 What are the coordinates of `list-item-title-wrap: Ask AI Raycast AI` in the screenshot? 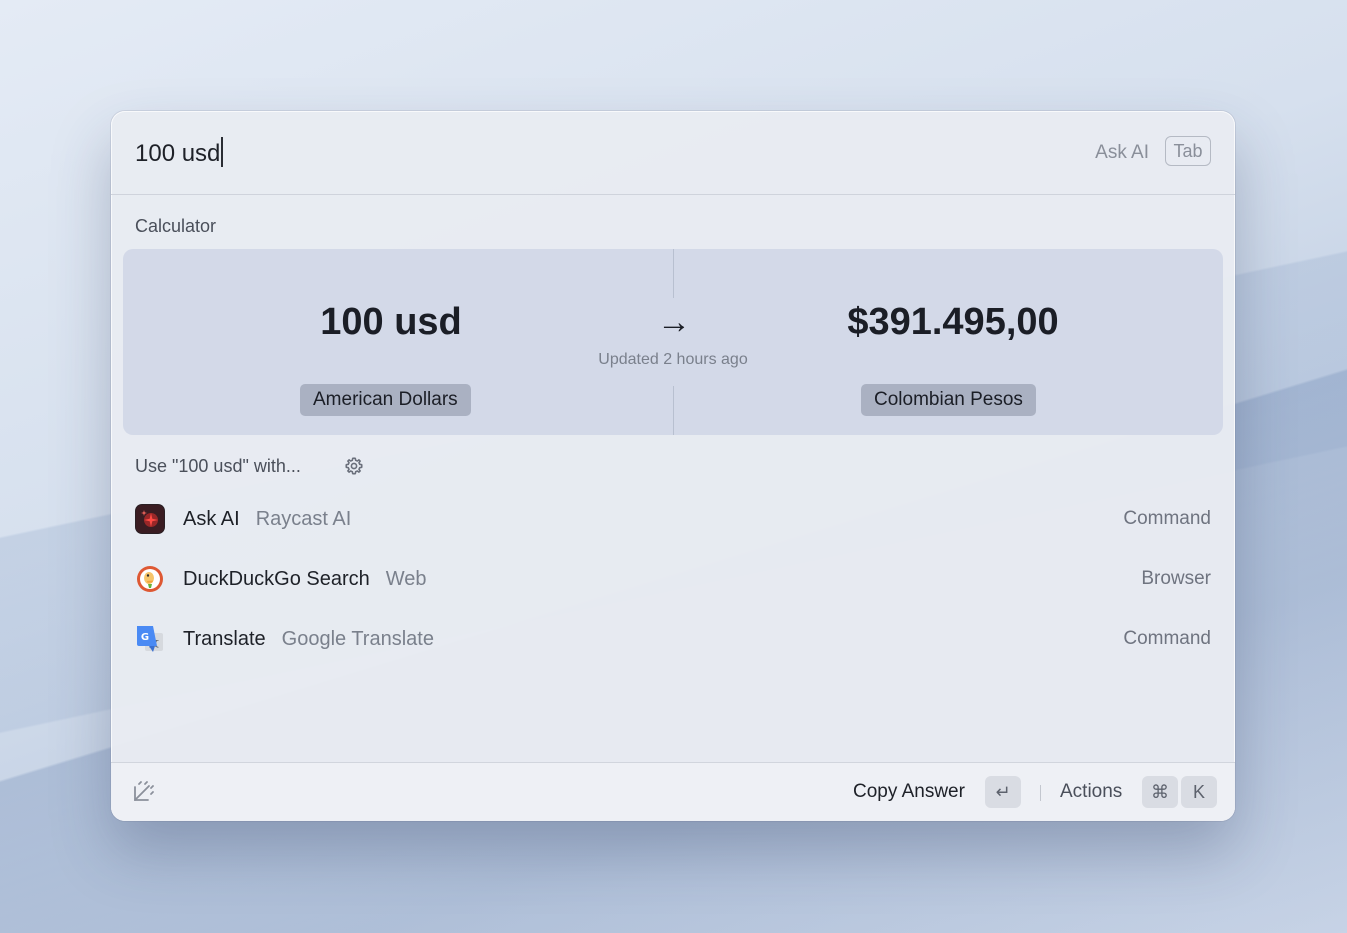 It's located at (267, 519).